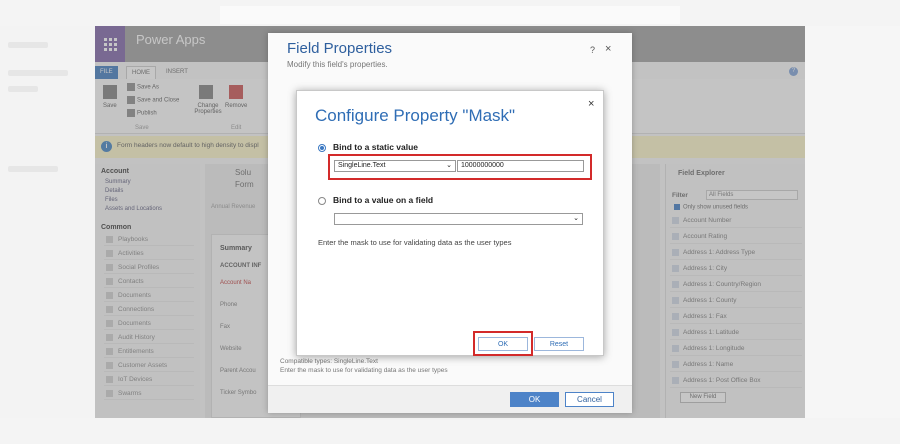 The height and width of the screenshot is (444, 900). Describe the element at coordinates (329, 361) in the screenshot. I see `compatible-types-text: Compatible types: SingleLine.Text` at that location.